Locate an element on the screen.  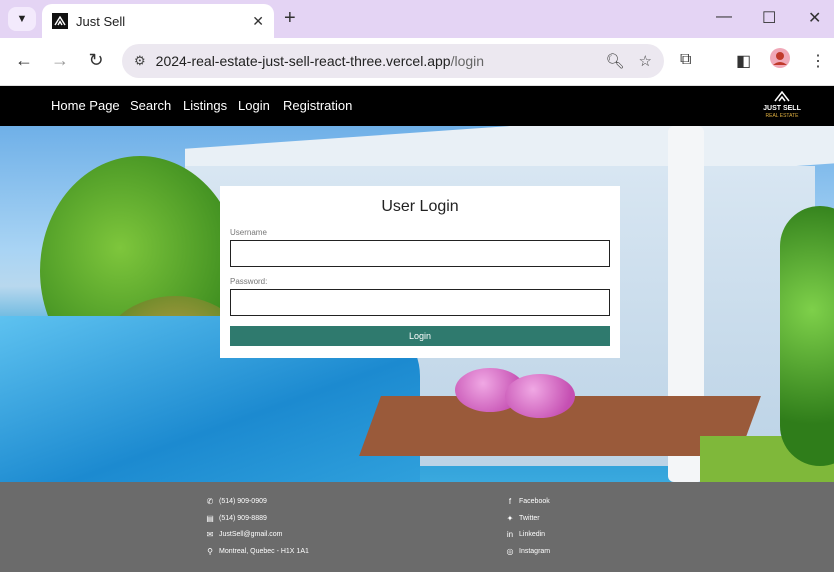
location-pin-icon: ⚲ is located at coordinates (210, 551).